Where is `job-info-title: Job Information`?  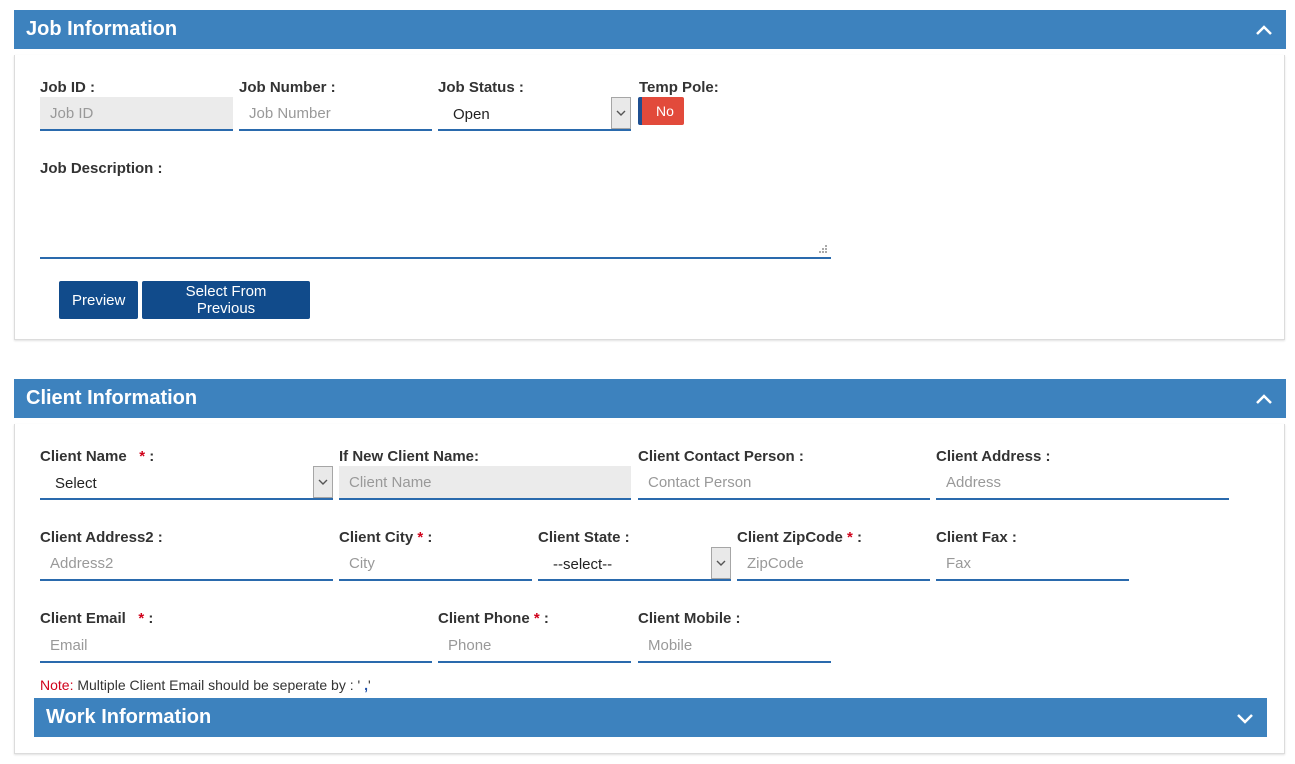 job-info-title: Job Information is located at coordinates (102, 29).